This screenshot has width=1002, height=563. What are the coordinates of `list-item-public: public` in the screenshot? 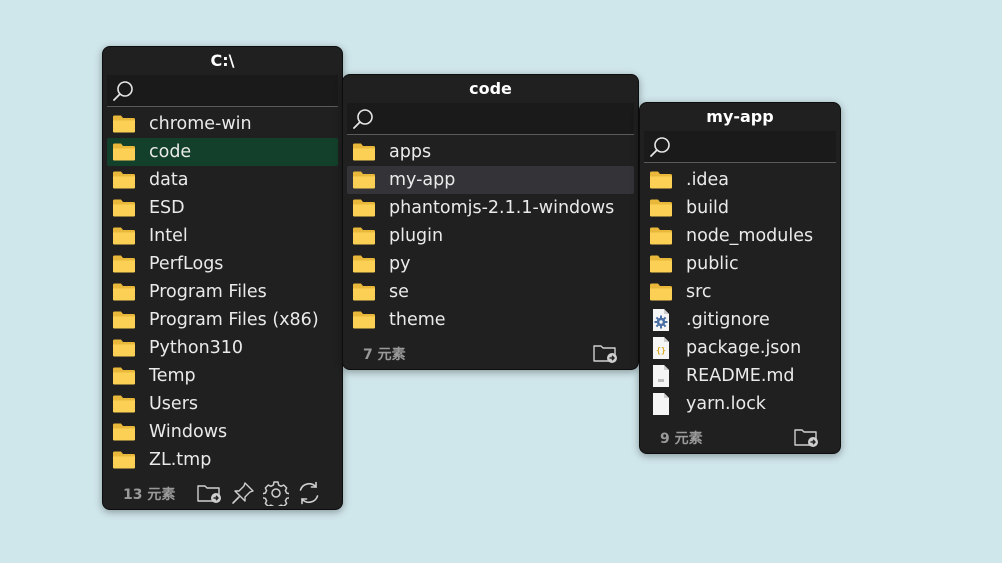 It's located at (740, 264).